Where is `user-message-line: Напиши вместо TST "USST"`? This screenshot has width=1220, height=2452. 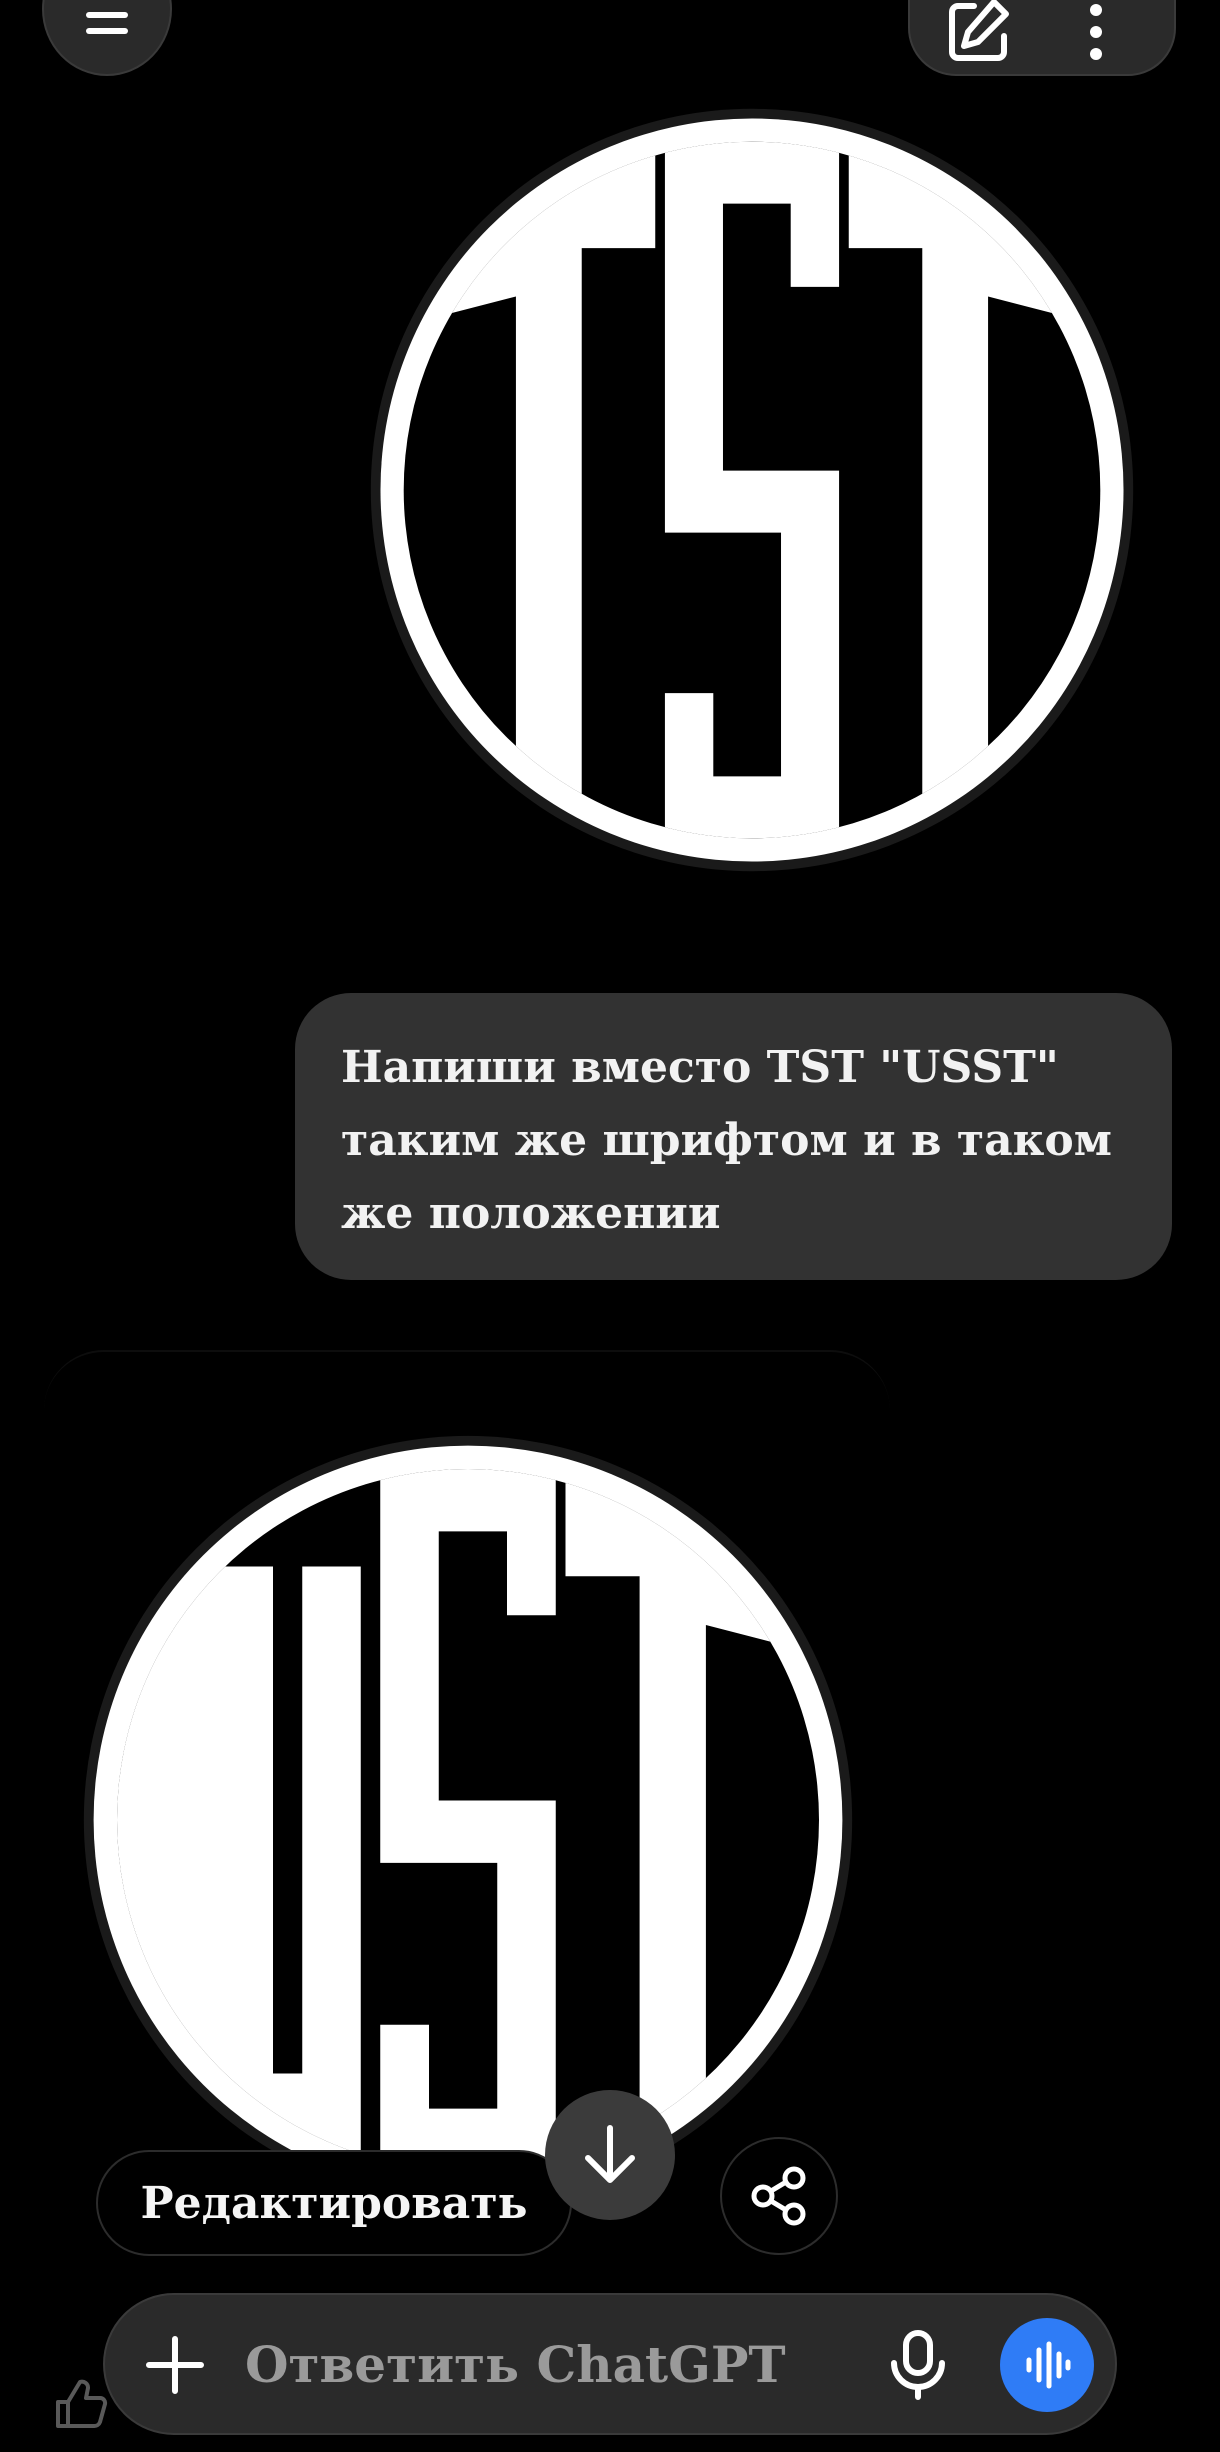 user-message-line: Напиши вместо TST "USST" is located at coordinates (700, 1067).